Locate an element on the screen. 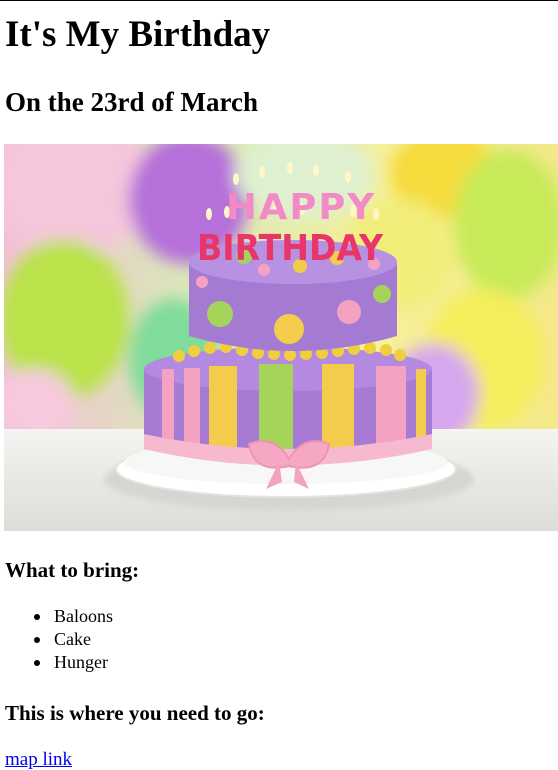 Image resolution: width=558 pixels, height=770 pixels. directions-heading: This is where you need to go: is located at coordinates (135, 713).